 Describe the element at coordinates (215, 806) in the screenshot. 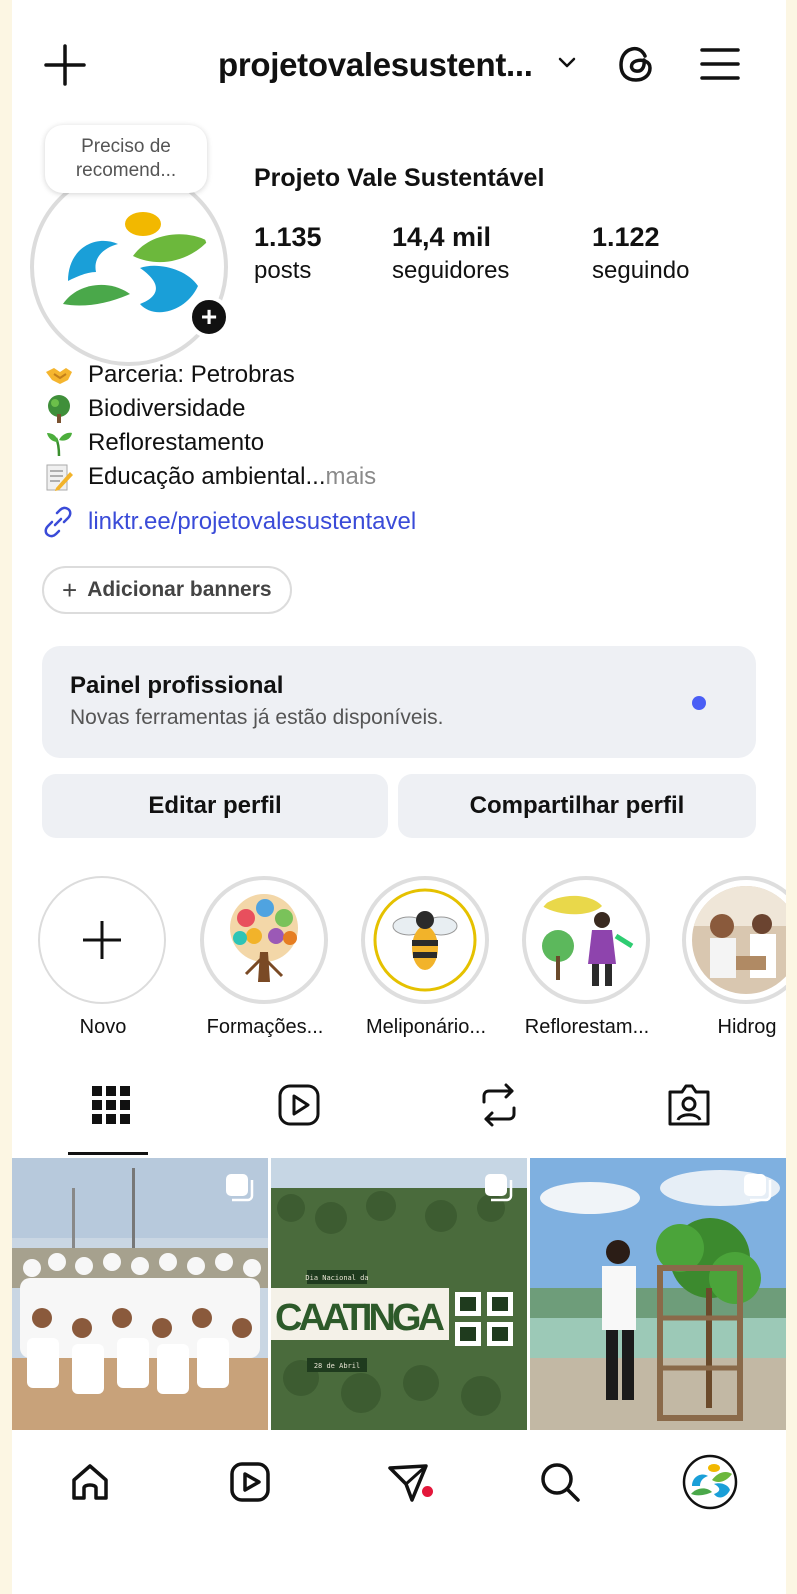

I see `edit-profile-button: Editar perfil` at that location.